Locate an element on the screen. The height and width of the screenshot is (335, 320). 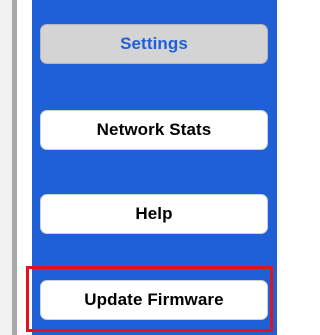
margin-strip is located at coordinates (24, 167).